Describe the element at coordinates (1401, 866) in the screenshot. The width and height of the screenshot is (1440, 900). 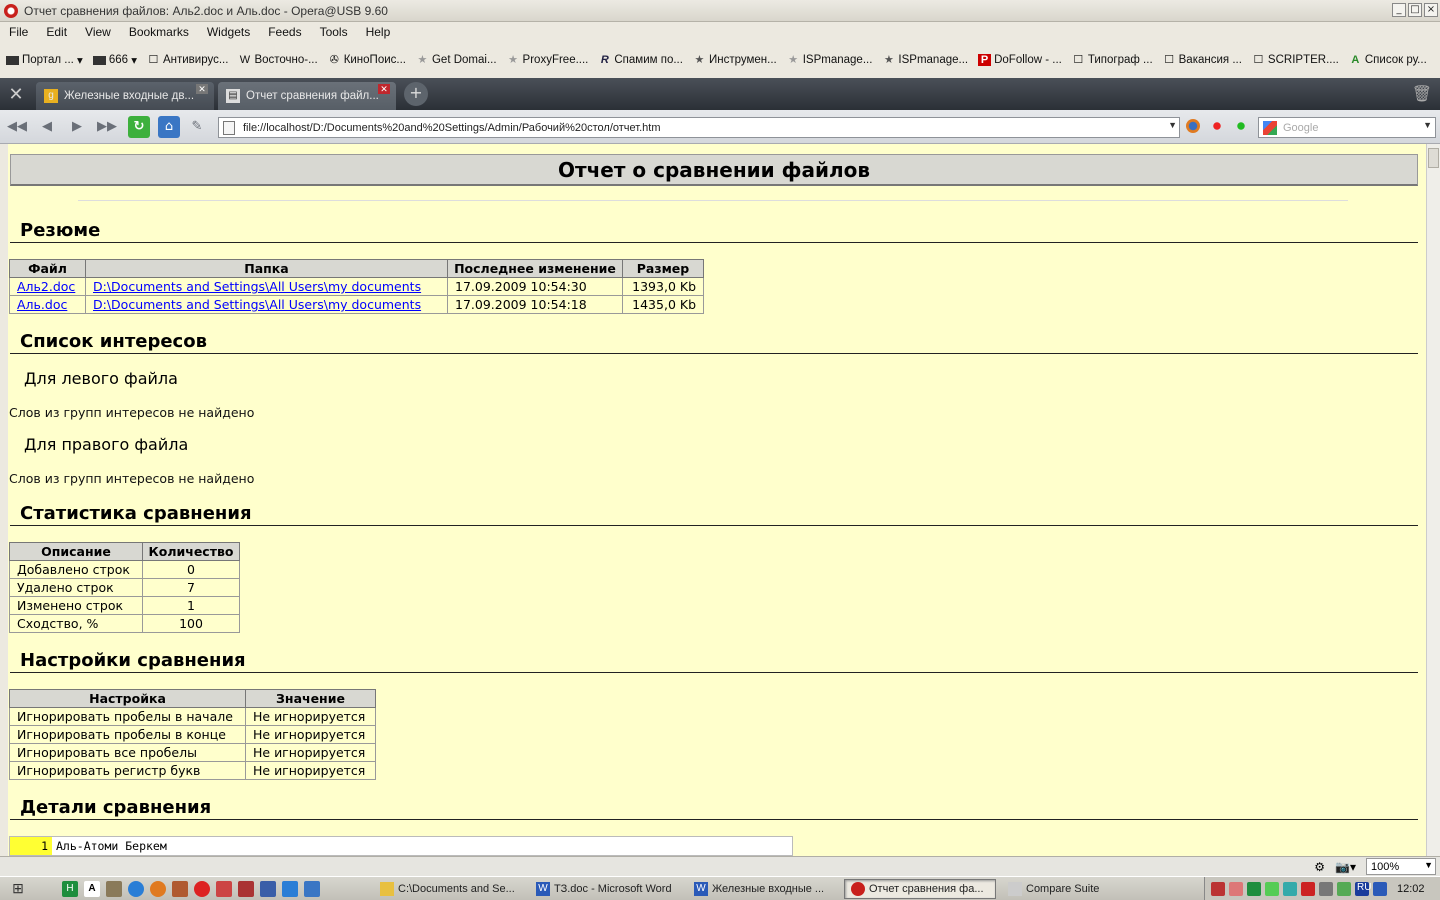
I see `zoom-select: 100% ▼` at that location.